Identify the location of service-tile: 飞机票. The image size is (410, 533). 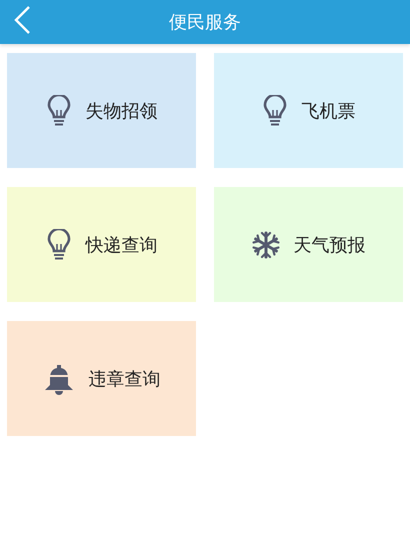
(308, 110).